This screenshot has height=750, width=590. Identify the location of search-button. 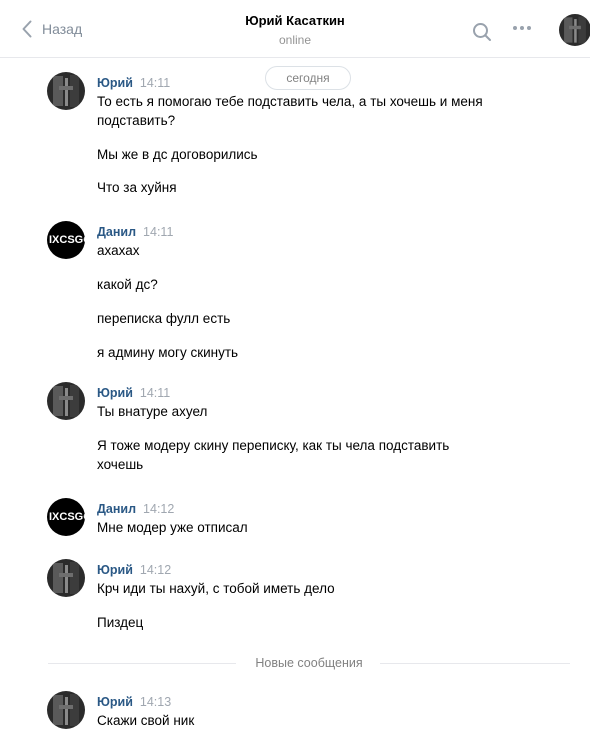
(482, 34).